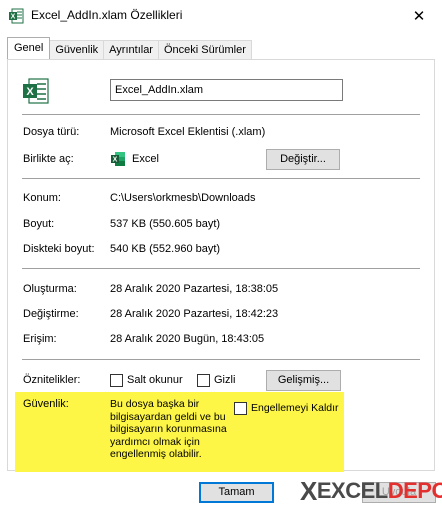 The height and width of the screenshot is (511, 442). I want to click on modified-label: Değiştirme:, so click(51, 314).